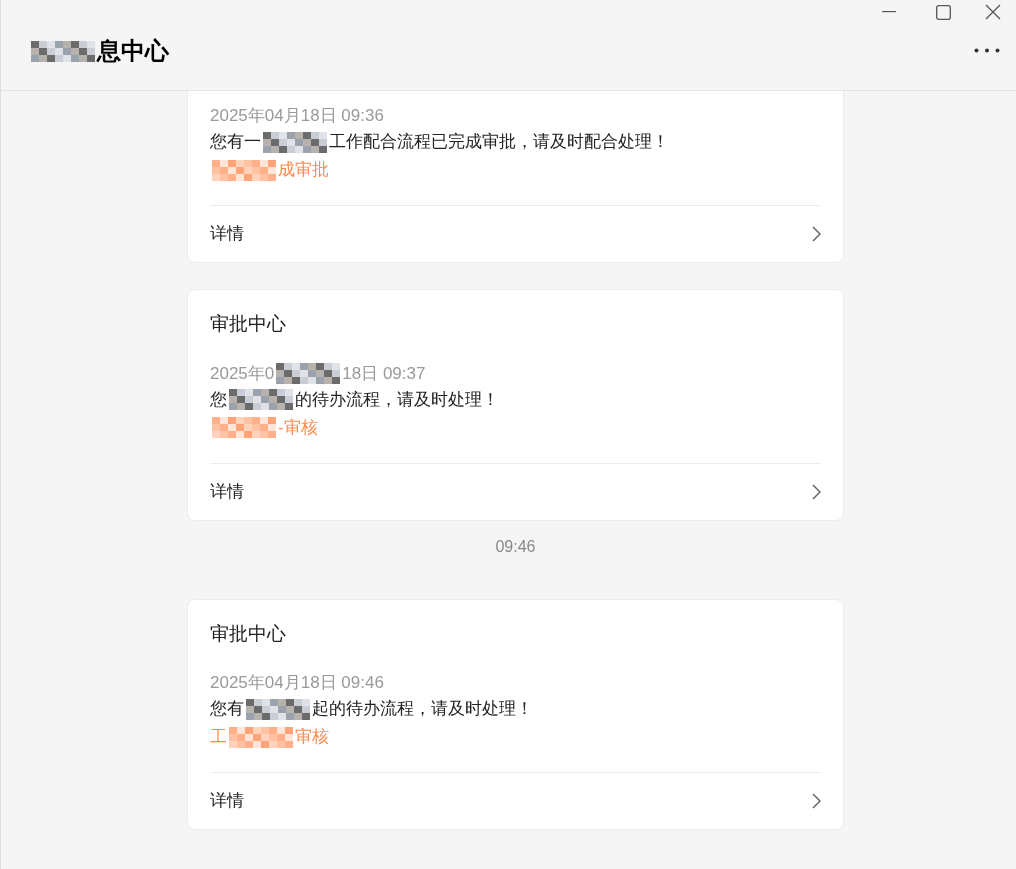 This screenshot has height=869, width=1016. What do you see at coordinates (297, 683) in the screenshot?
I see `message-date: 2025年04月18日 09:46` at bounding box center [297, 683].